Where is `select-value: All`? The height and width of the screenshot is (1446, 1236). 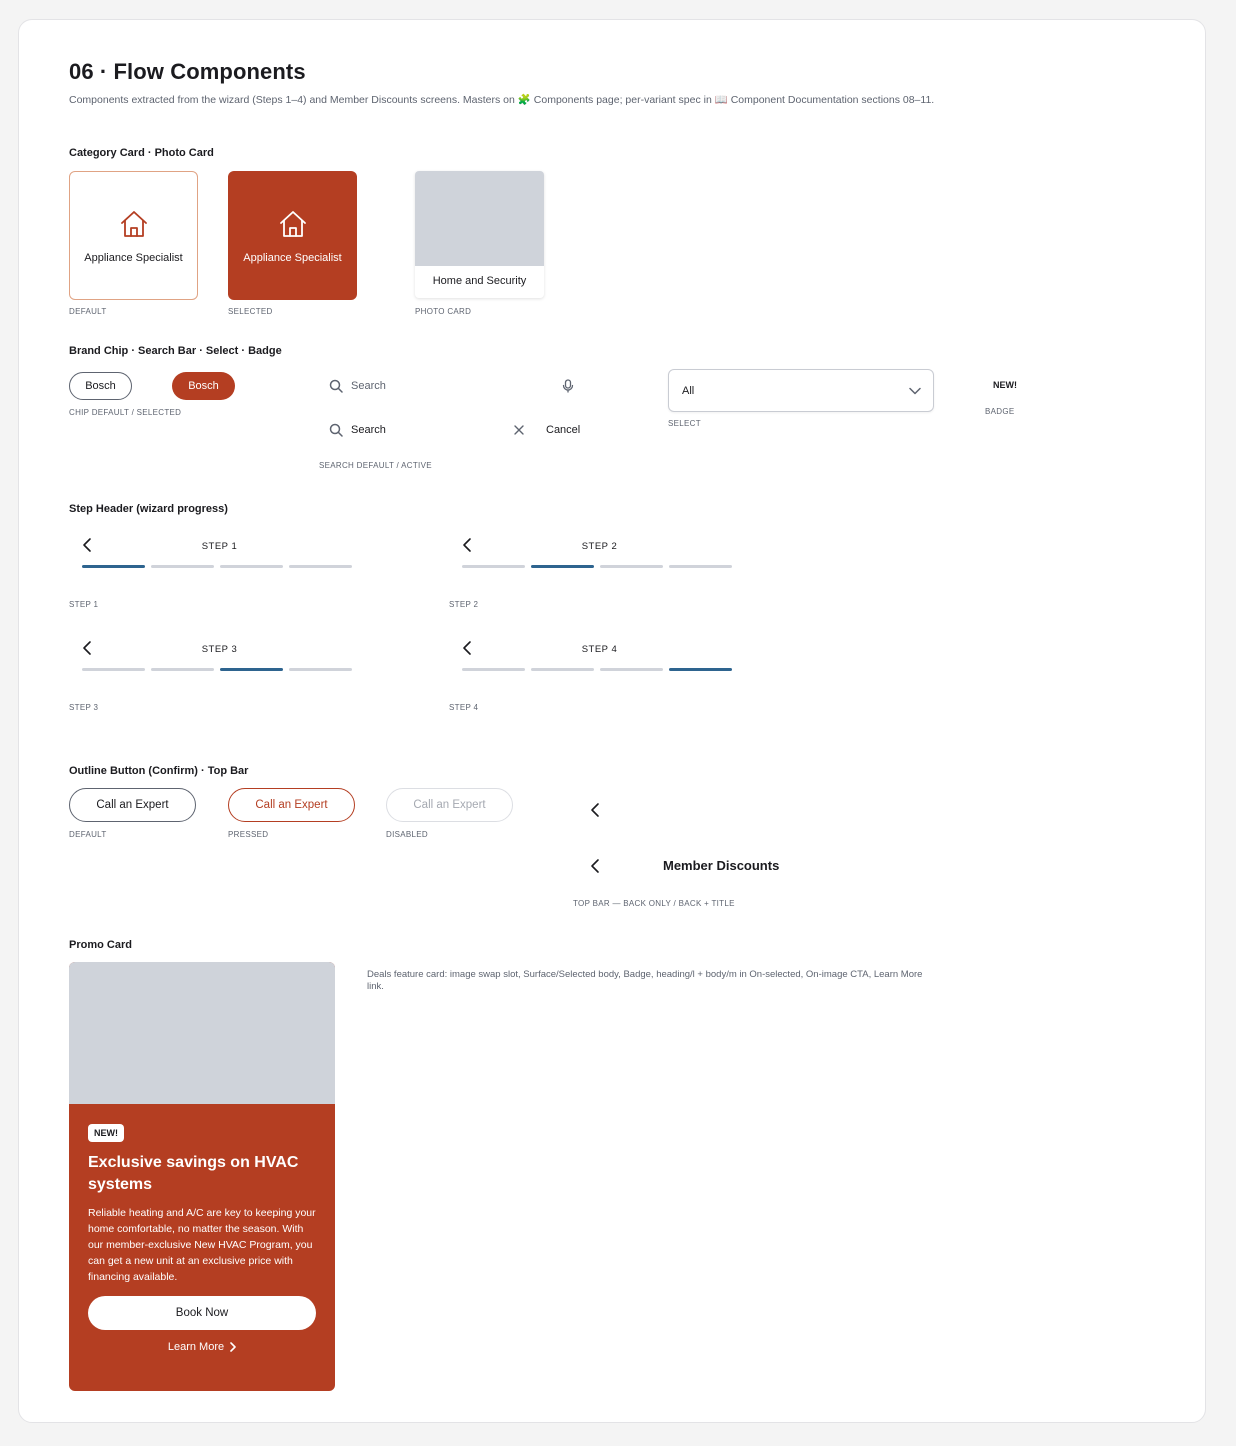
select-value: All is located at coordinates (688, 390).